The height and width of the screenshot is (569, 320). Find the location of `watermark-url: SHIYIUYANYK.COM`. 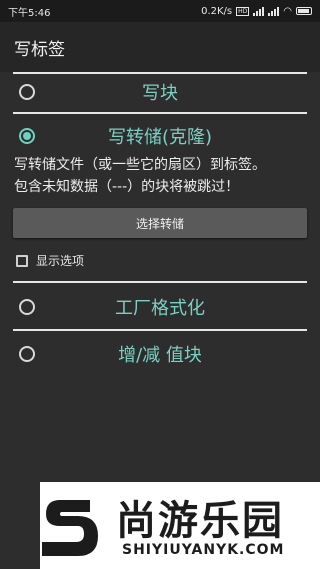

watermark-url: SHIYIUYANYK.COM is located at coordinates (203, 550).